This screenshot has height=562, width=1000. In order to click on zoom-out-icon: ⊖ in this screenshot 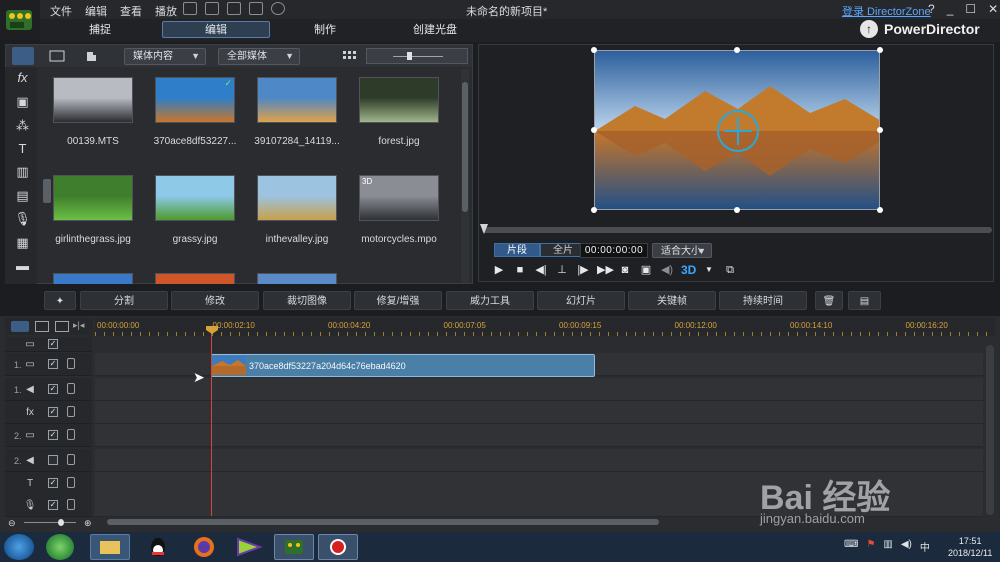, I will do `click(12, 523)`.